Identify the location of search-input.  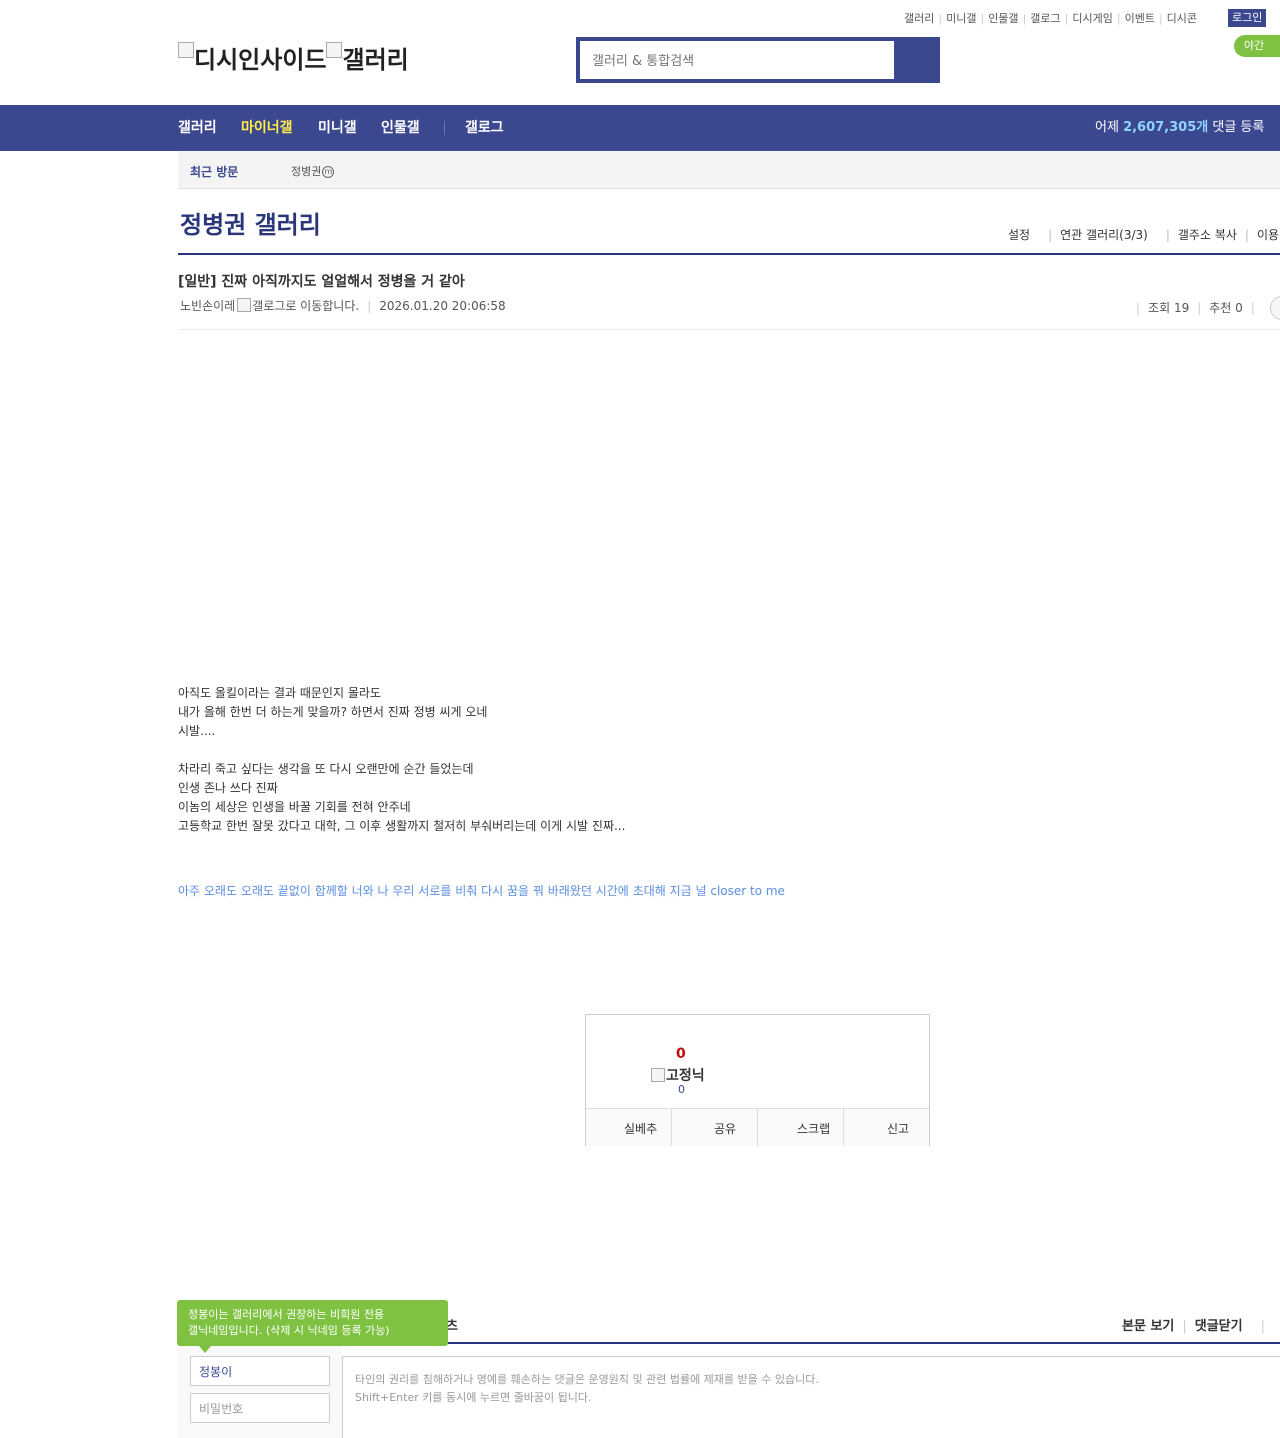
(737, 61).